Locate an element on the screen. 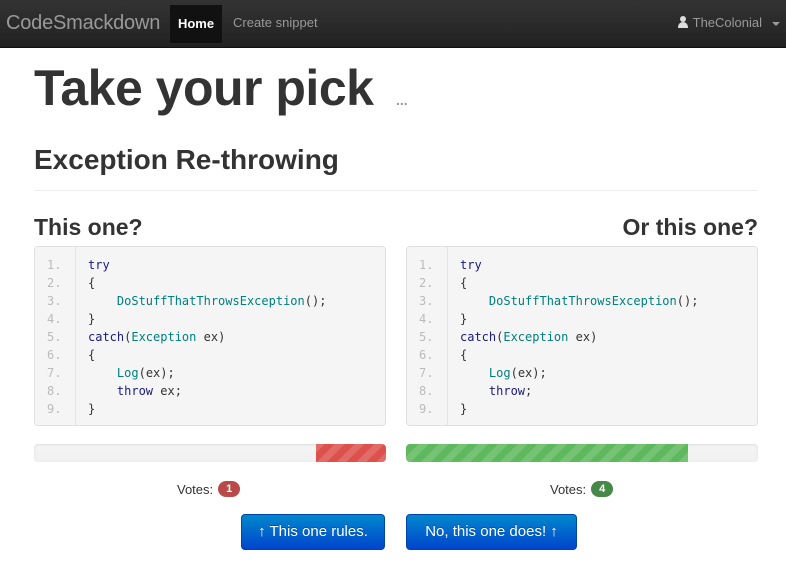 This screenshot has height=570, width=786. user-name: TheColonial is located at coordinates (727, 22).